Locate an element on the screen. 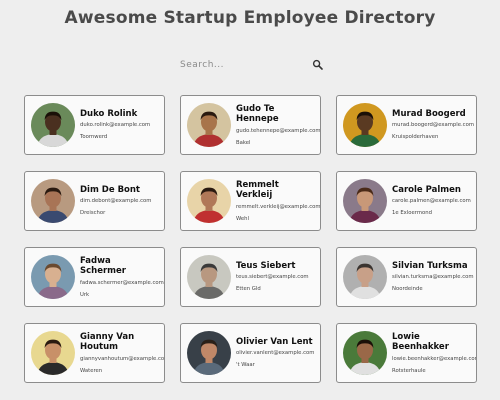 The width and height of the screenshot is (500, 400). employee-city: Wateren is located at coordinates (91, 370).